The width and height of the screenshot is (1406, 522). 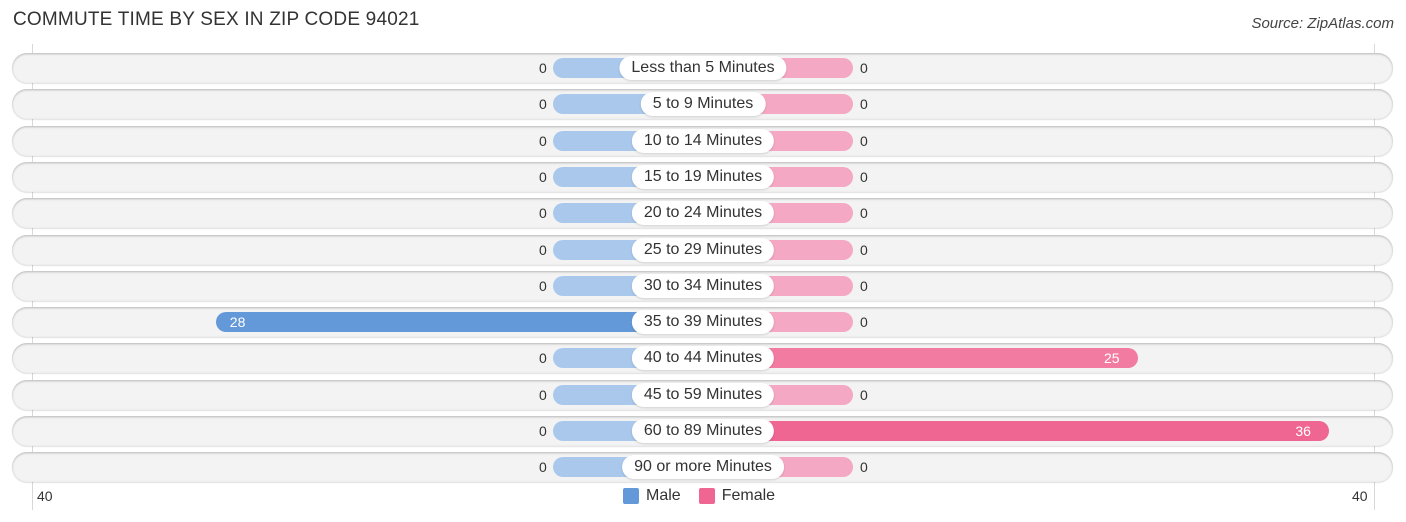 I want to click on category-label: 25 to 29 Minutes, so click(x=703, y=250).